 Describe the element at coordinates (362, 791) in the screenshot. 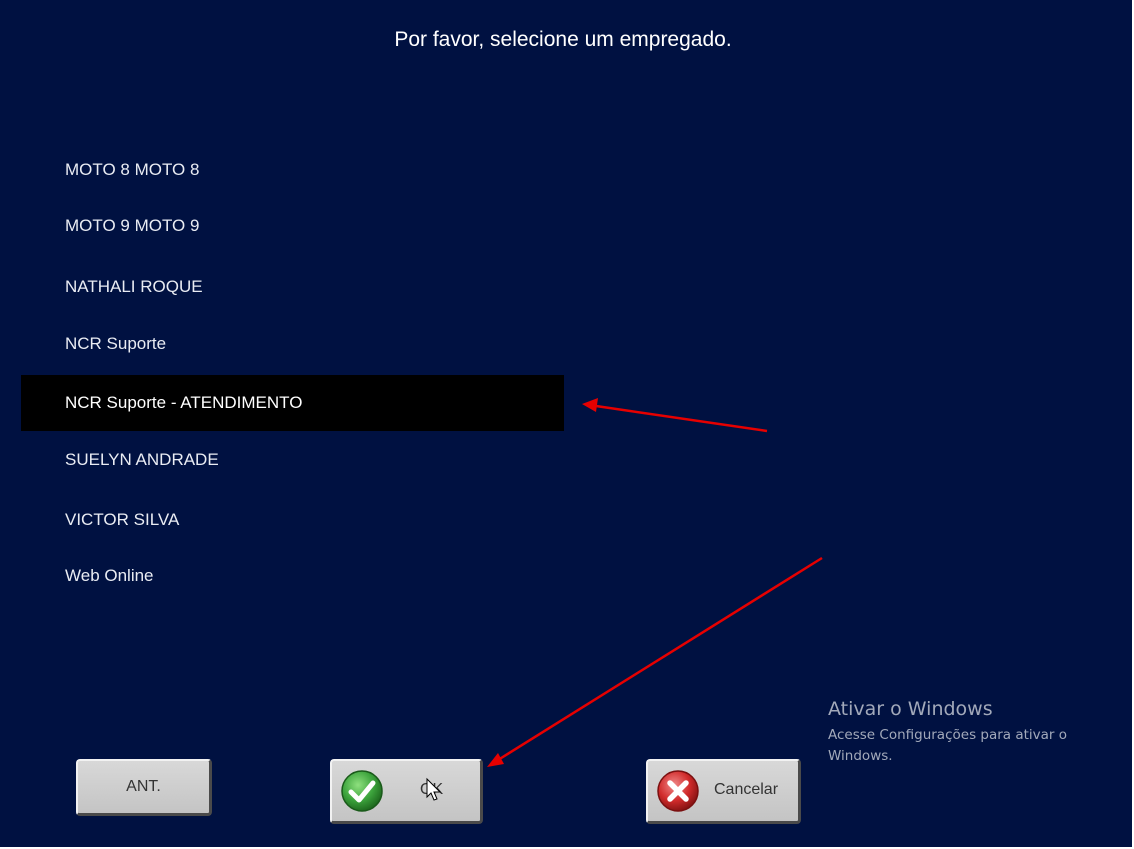

I see `checkmark-icon` at that location.